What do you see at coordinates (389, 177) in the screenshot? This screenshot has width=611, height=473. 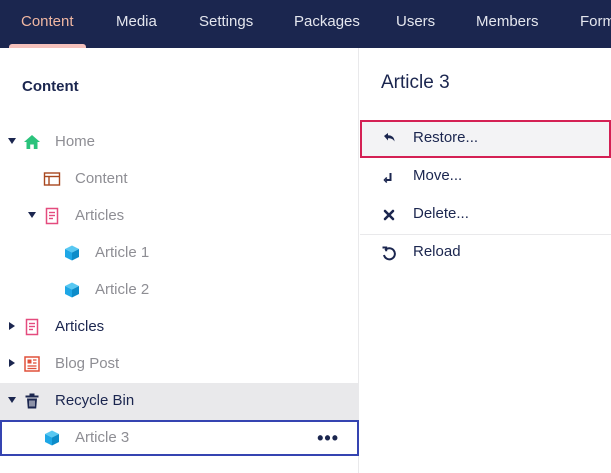 I see `move-icon` at bounding box center [389, 177].